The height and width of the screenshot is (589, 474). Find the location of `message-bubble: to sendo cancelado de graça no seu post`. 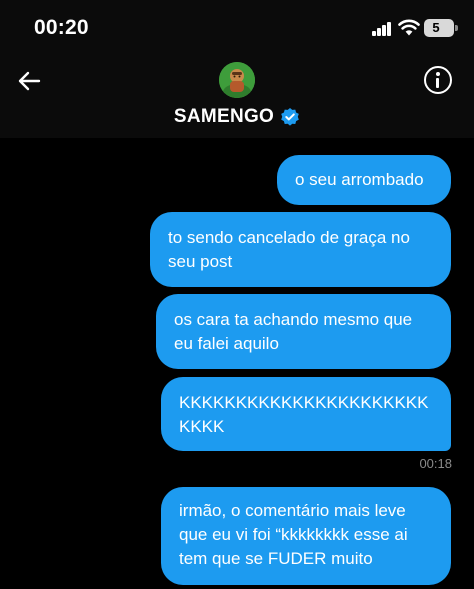

message-bubble: to sendo cancelado de graça no seu post is located at coordinates (300, 249).